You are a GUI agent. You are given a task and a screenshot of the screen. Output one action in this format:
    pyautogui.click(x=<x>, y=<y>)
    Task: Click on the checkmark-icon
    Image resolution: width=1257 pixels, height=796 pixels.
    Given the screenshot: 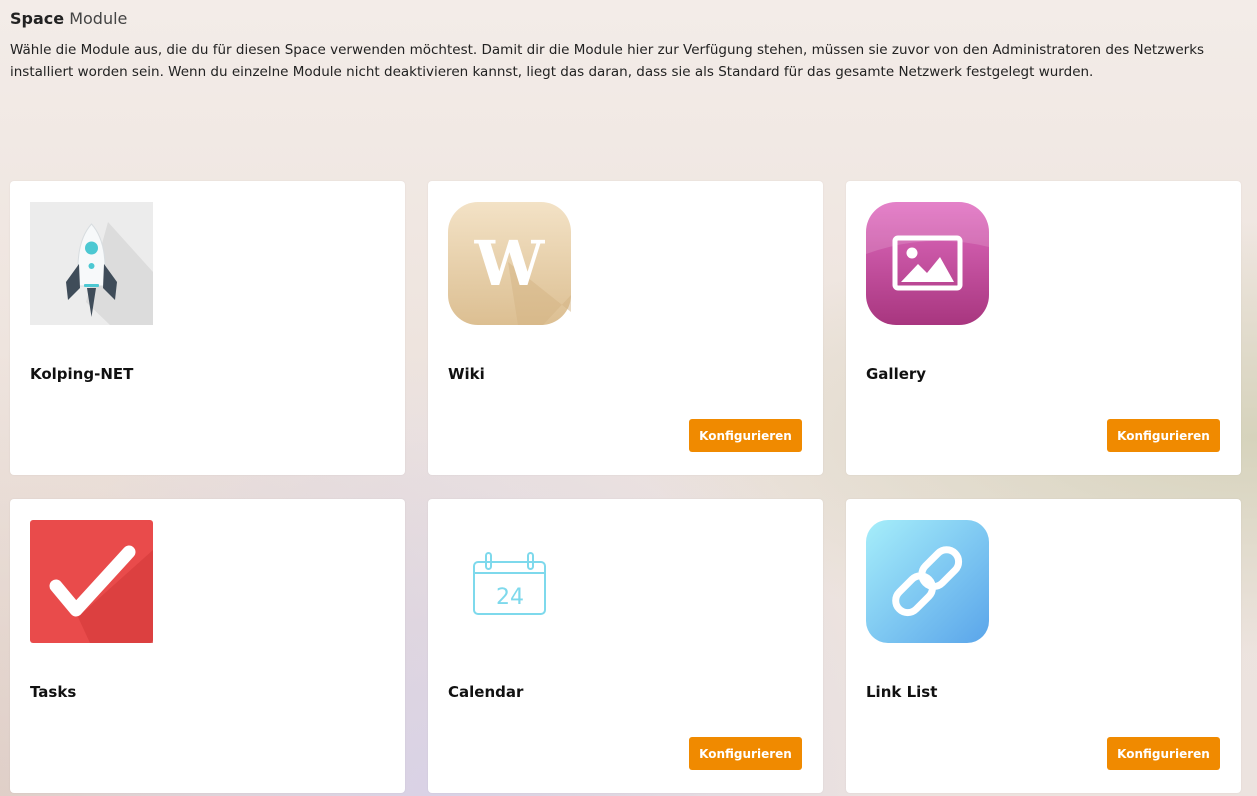 What is the action you would take?
    pyautogui.click(x=91, y=581)
    